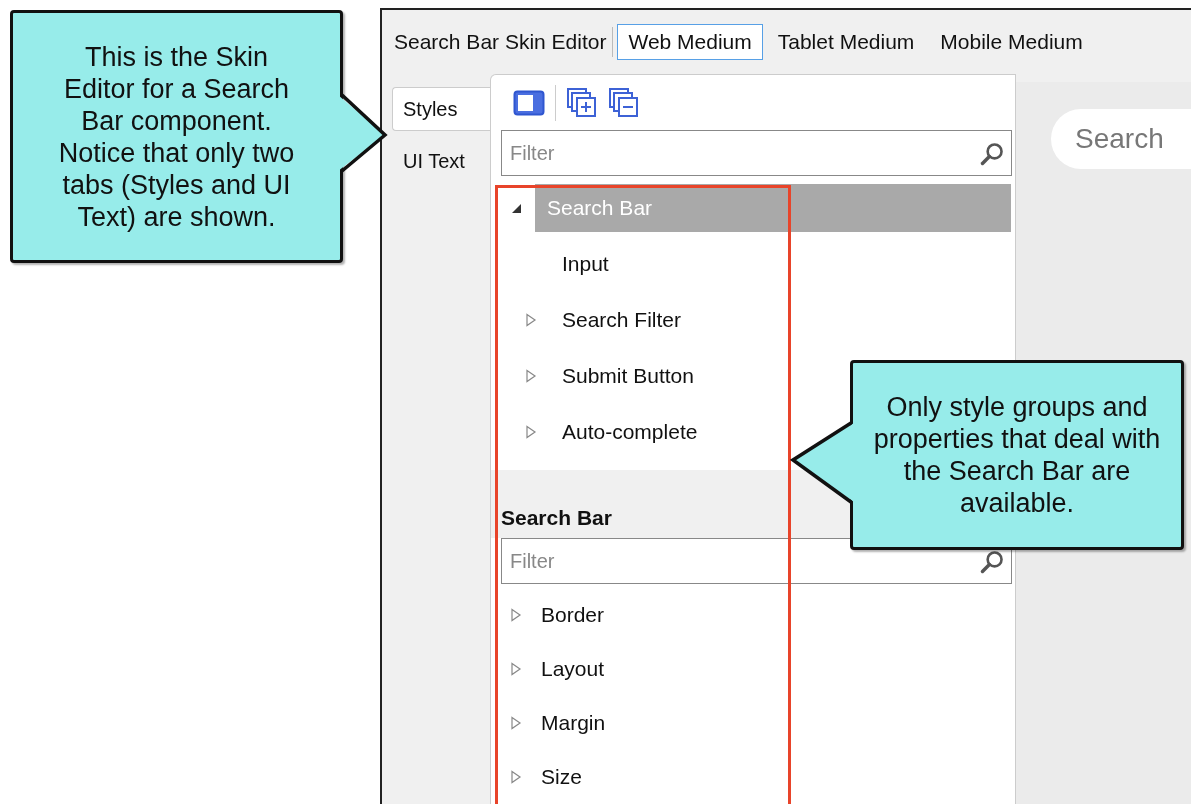 This screenshot has height=804, width=1191. I want to click on side-tab: Styles, so click(441, 109).